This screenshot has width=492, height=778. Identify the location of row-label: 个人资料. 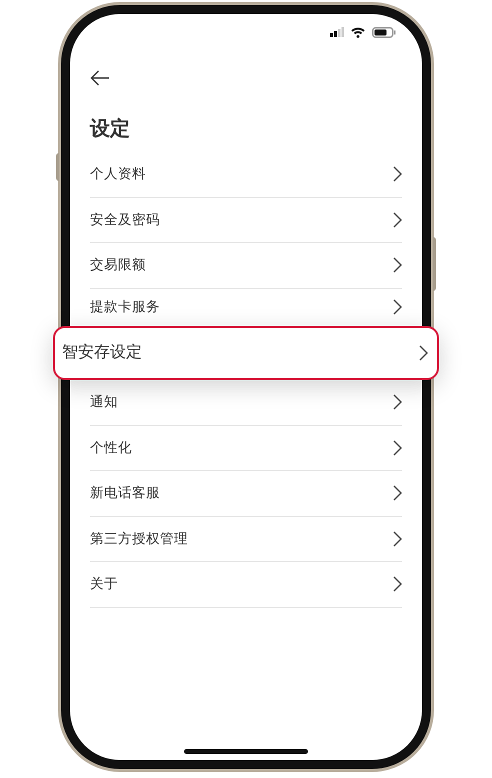
(118, 174).